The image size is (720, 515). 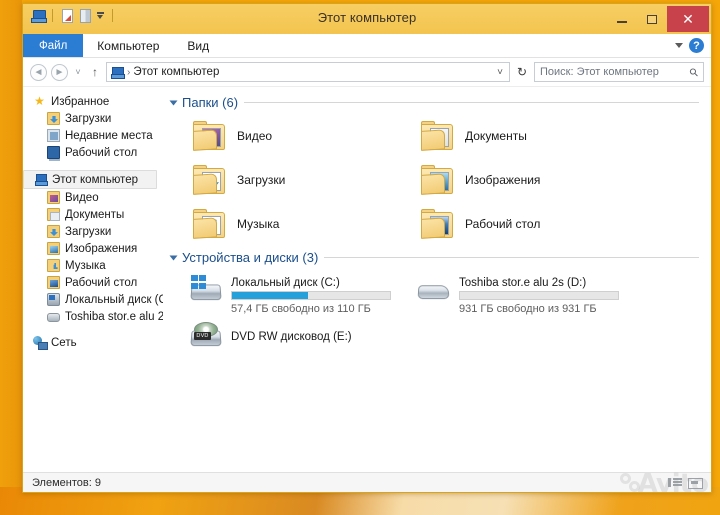 What do you see at coordinates (90, 179) in the screenshot?
I see `sidebar-item-this-pc: Этот компьютер` at bounding box center [90, 179].